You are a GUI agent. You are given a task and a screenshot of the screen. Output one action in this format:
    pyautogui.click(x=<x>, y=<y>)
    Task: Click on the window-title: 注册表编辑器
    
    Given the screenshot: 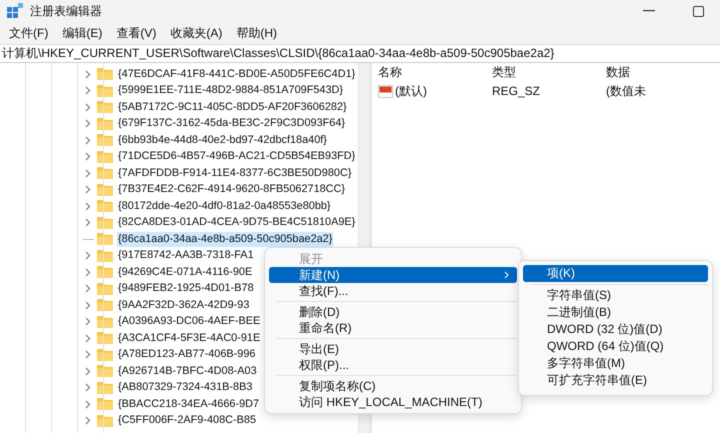 What is the action you would take?
    pyautogui.click(x=66, y=11)
    